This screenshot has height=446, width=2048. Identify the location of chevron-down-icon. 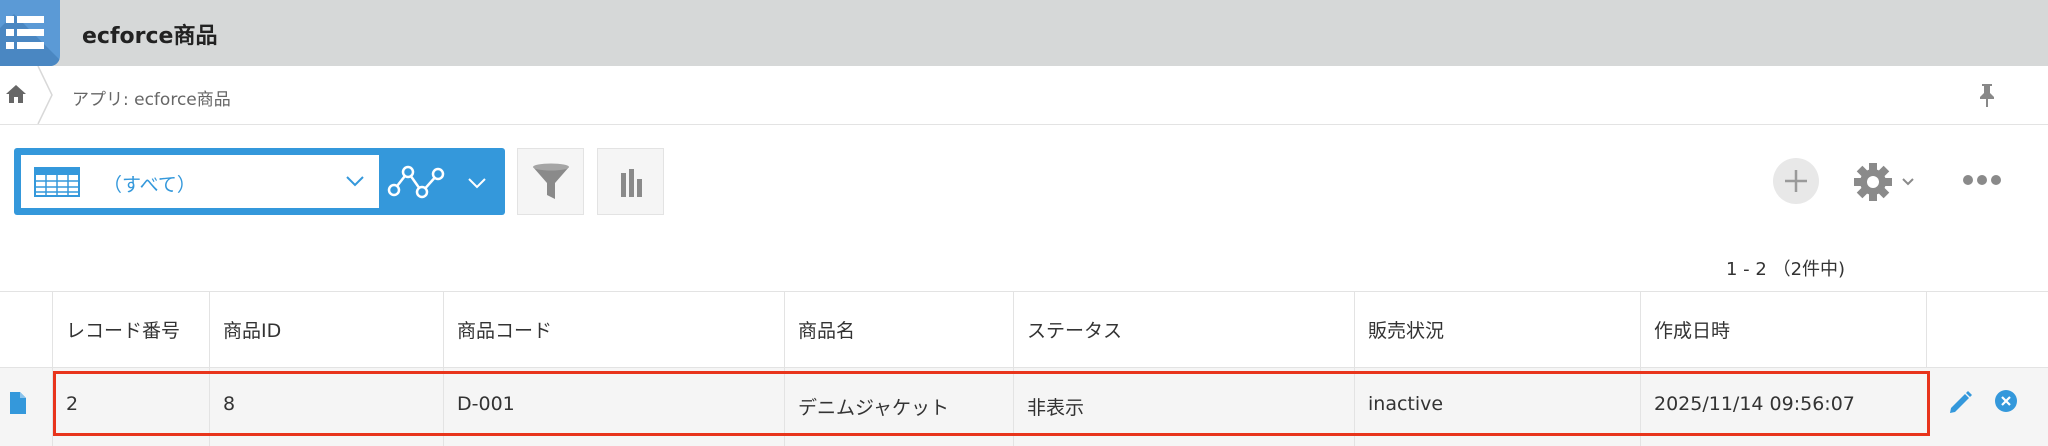
(355, 181).